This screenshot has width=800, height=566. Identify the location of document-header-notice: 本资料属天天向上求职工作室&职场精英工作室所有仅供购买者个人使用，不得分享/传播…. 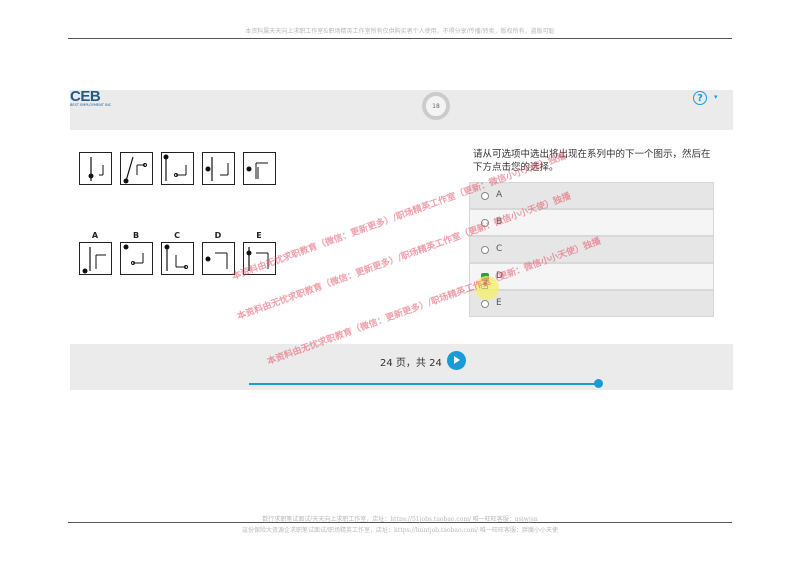
(400, 31).